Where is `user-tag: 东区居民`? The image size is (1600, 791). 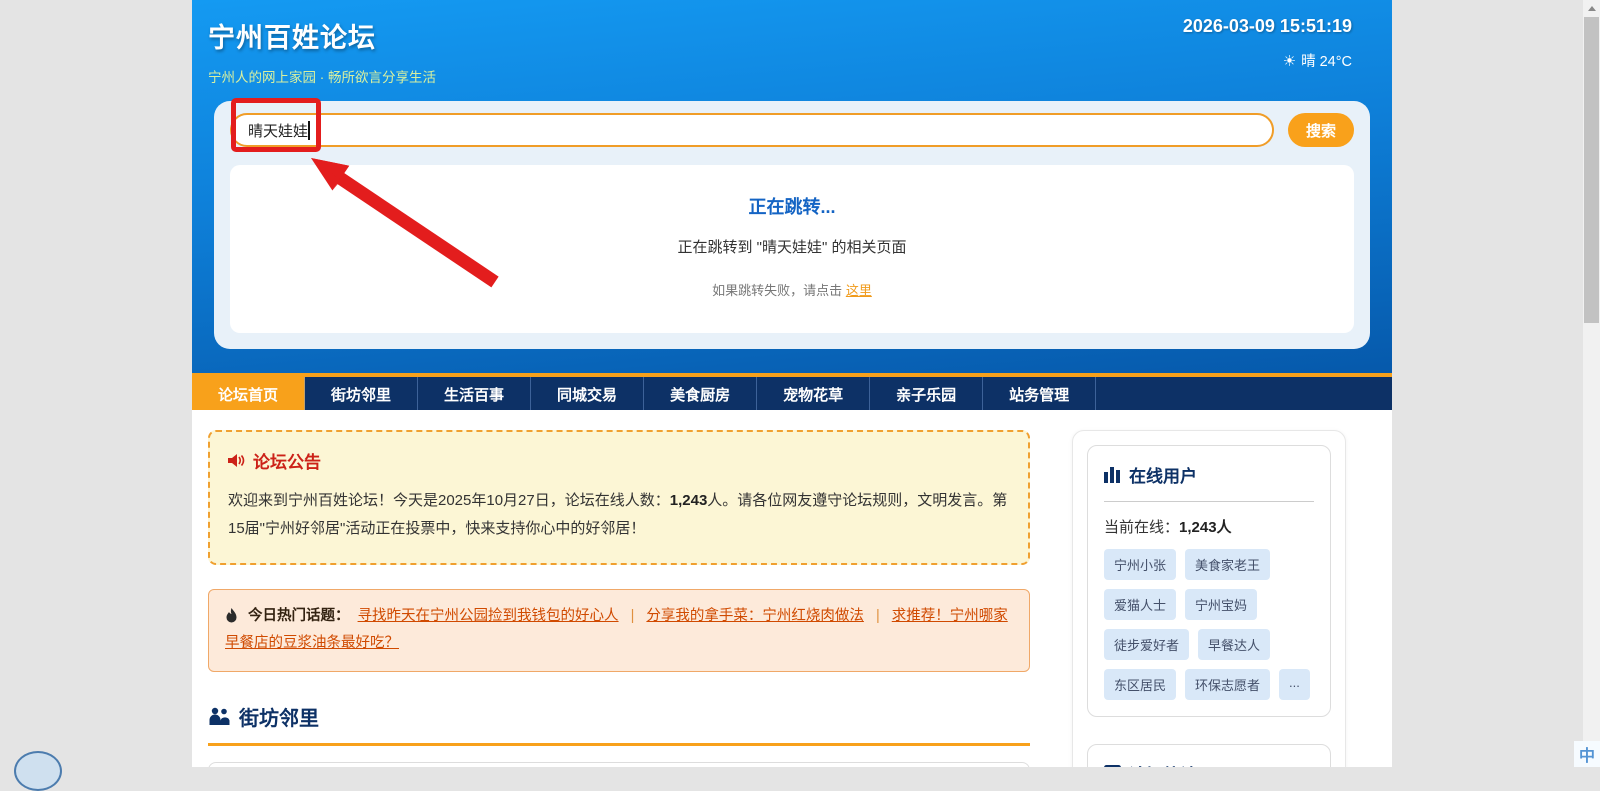
user-tag: 东区居民 is located at coordinates (1140, 684).